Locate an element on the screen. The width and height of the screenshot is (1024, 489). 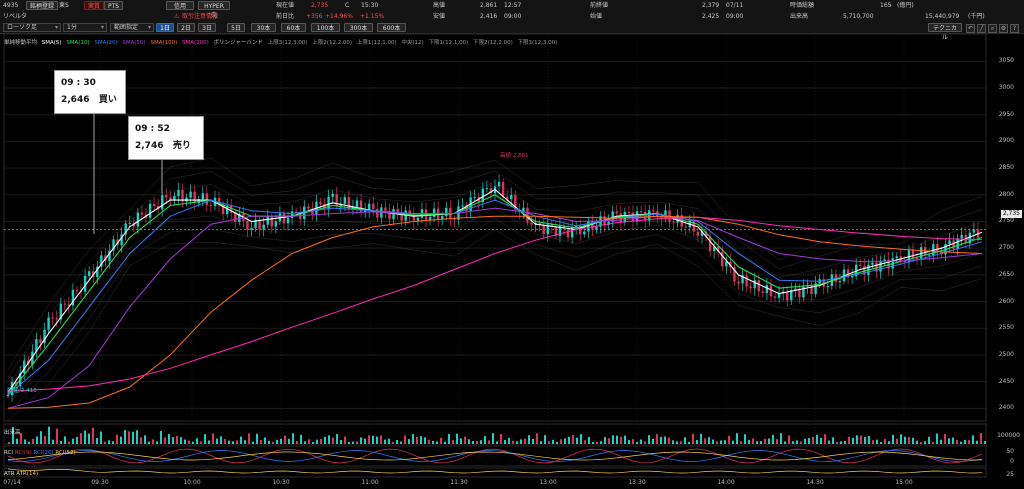
trade-warning-link: 取引注意情報 is located at coordinates (200, 17).